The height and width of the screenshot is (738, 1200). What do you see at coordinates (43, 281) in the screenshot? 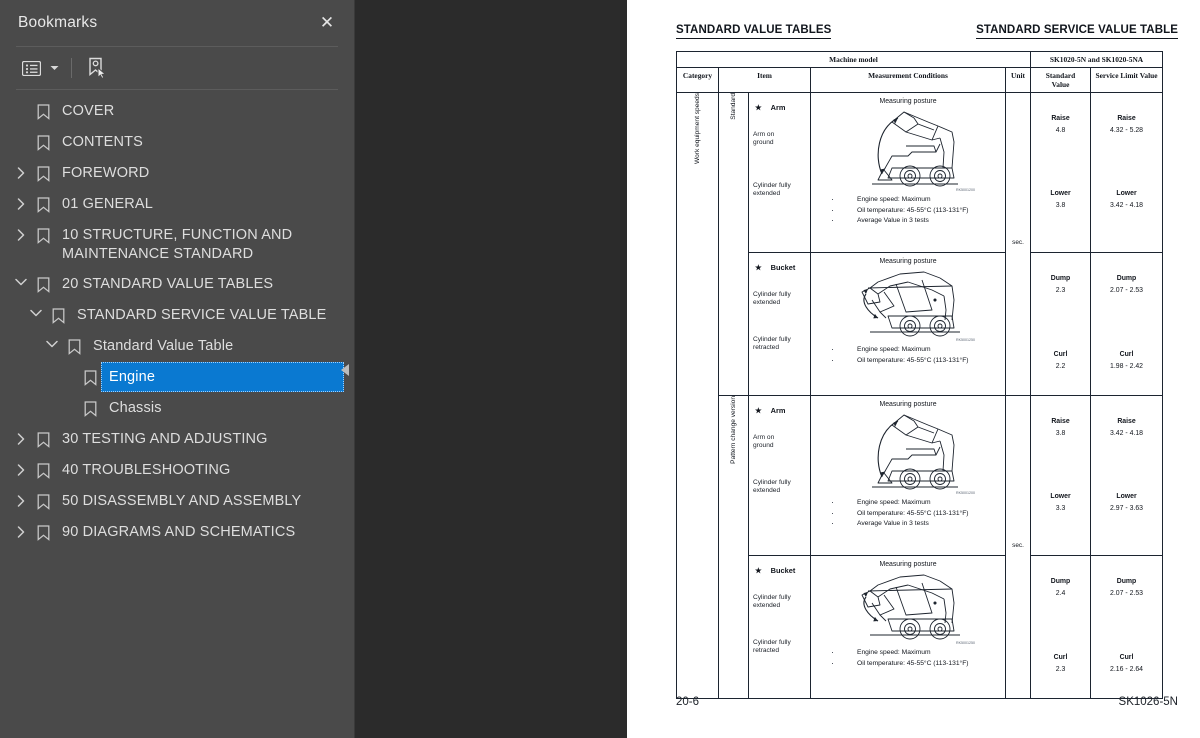
I see `bookmark-icon` at bounding box center [43, 281].